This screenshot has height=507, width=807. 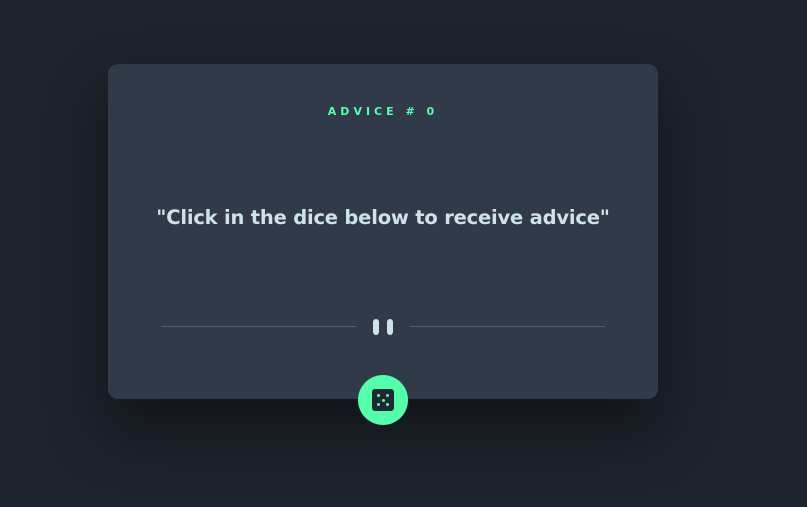 I want to click on divider-line-left, so click(x=258, y=326).